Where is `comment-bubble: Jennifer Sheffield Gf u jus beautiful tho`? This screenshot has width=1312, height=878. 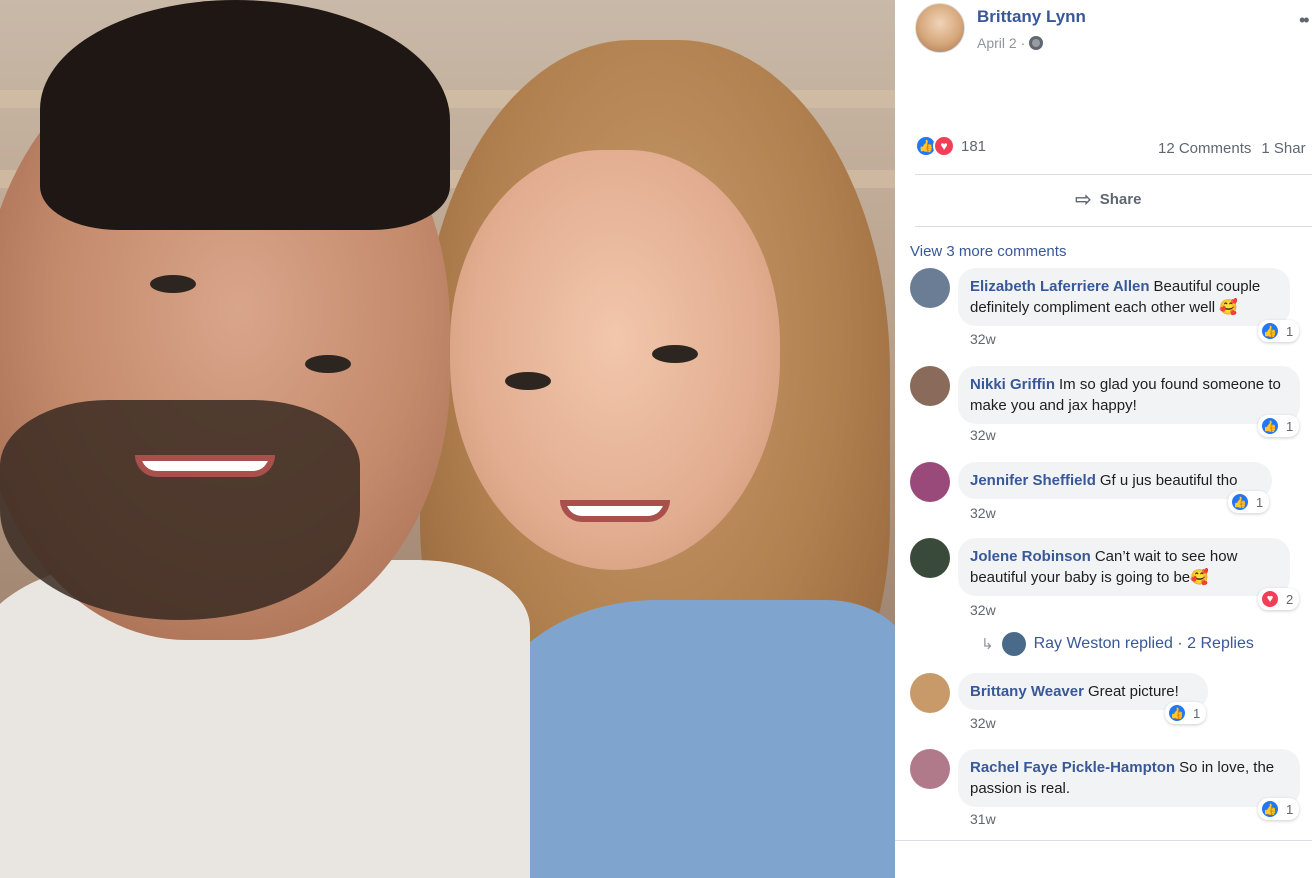
comment-bubble: Jennifer Sheffield Gf u jus beautiful tho is located at coordinates (1115, 480).